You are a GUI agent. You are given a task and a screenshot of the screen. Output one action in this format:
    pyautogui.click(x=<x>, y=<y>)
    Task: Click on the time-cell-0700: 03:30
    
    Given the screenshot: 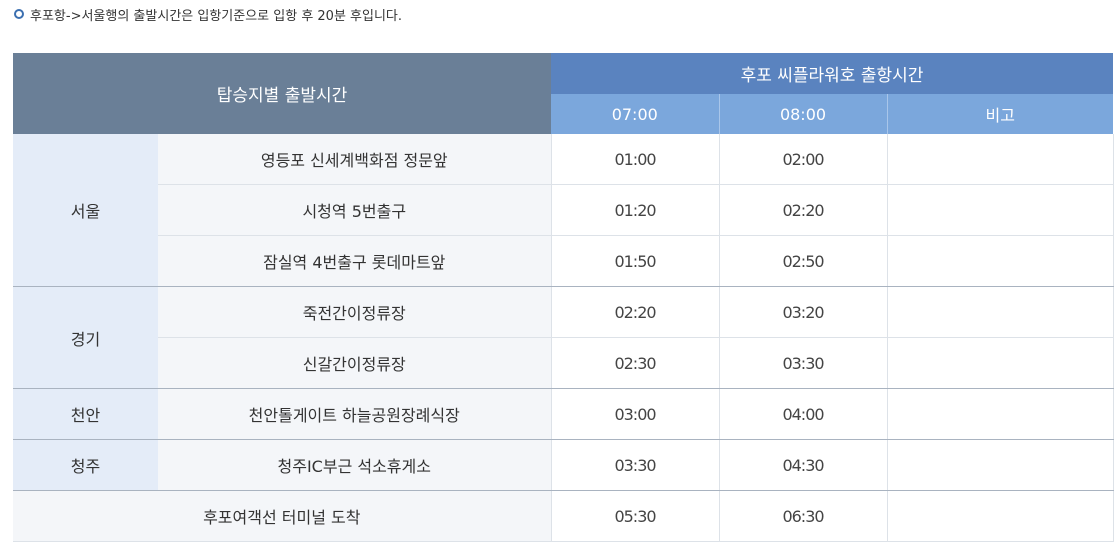 What is the action you would take?
    pyautogui.click(x=634, y=465)
    